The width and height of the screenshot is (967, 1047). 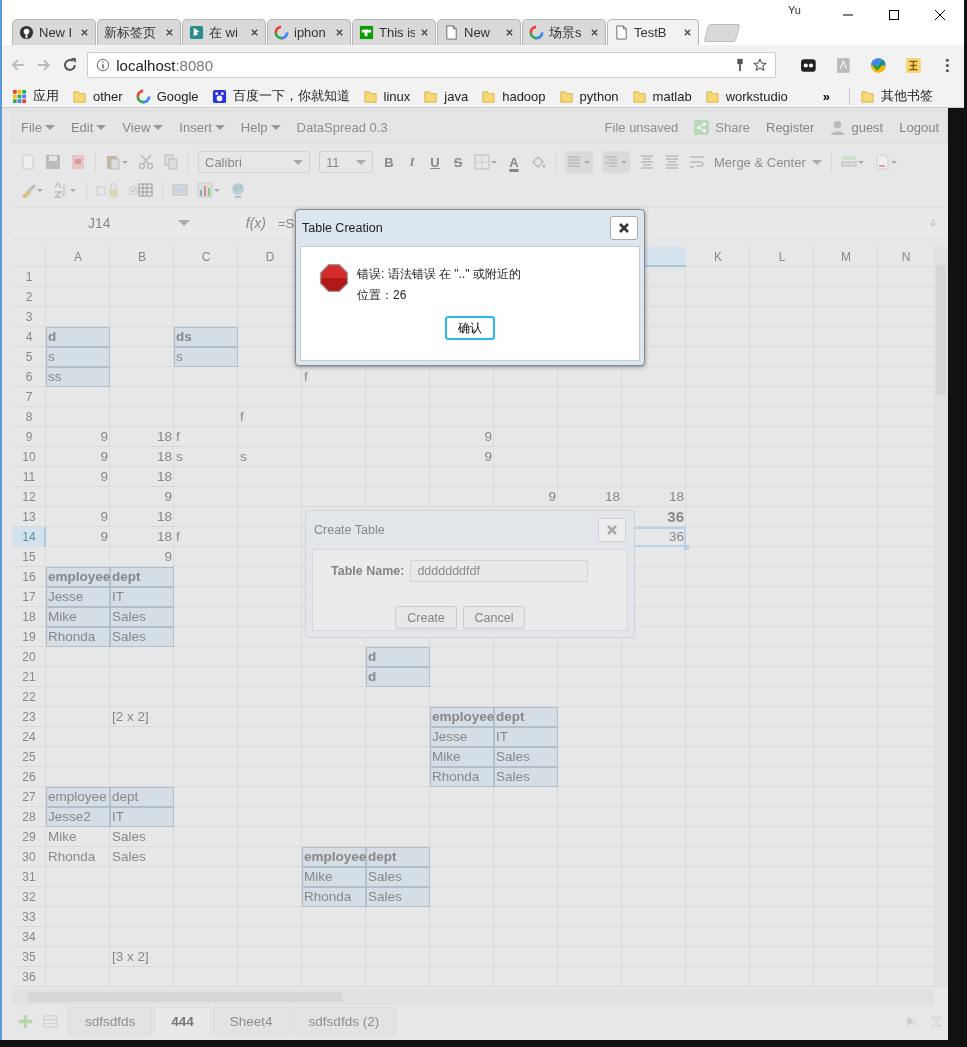 What do you see at coordinates (29, 817) in the screenshot?
I see `row-header: 28` at bounding box center [29, 817].